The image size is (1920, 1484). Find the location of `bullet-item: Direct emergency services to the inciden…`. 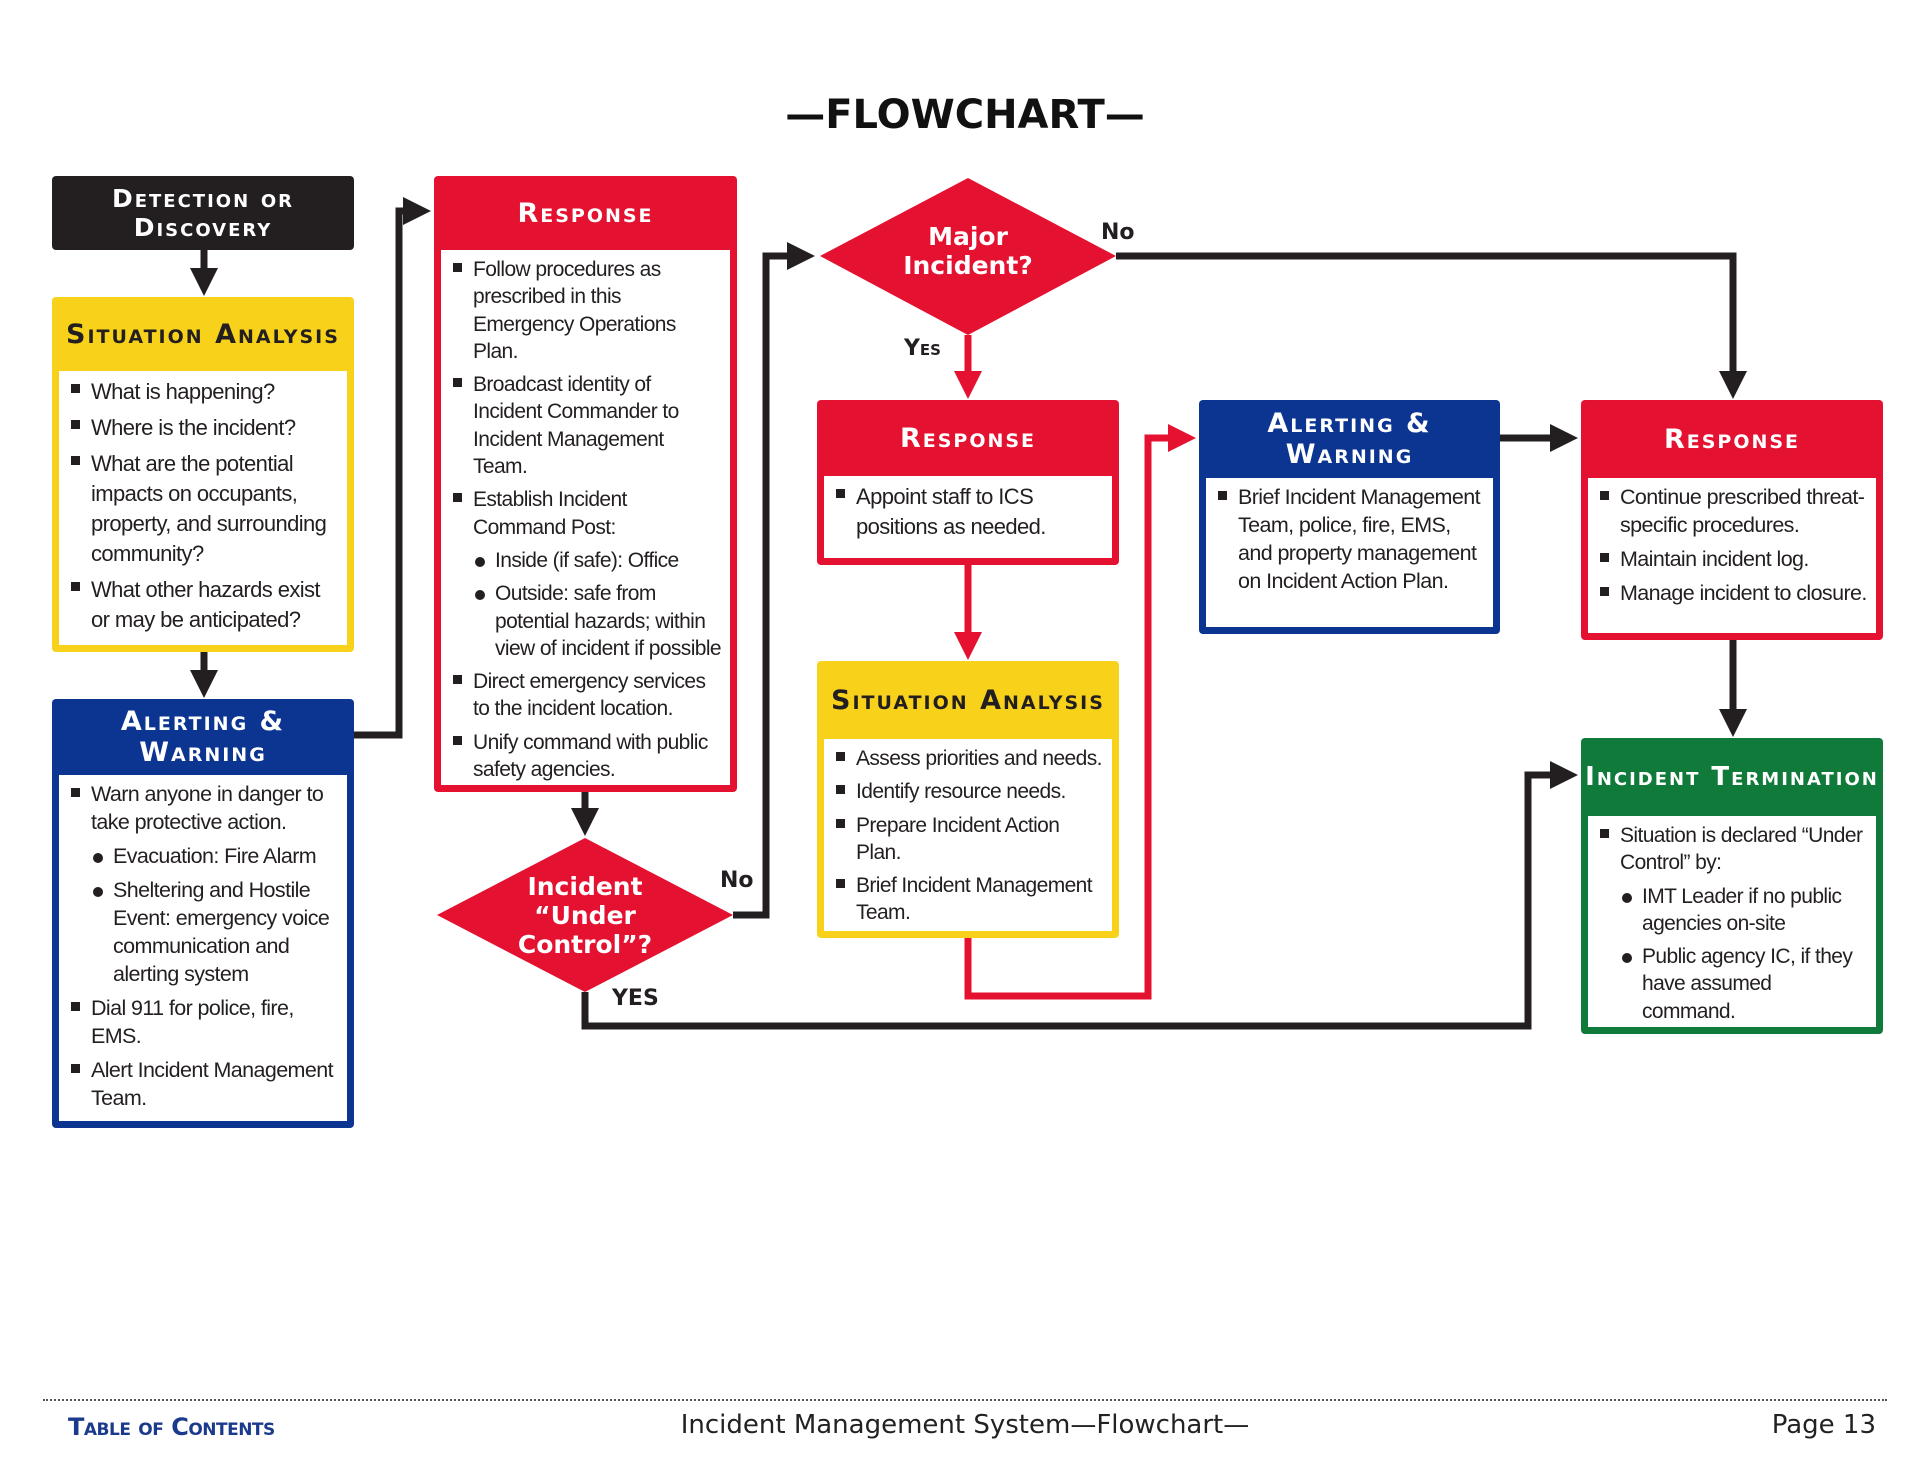

bullet-item: Direct emergency services to the inciden… is located at coordinates (587, 695).